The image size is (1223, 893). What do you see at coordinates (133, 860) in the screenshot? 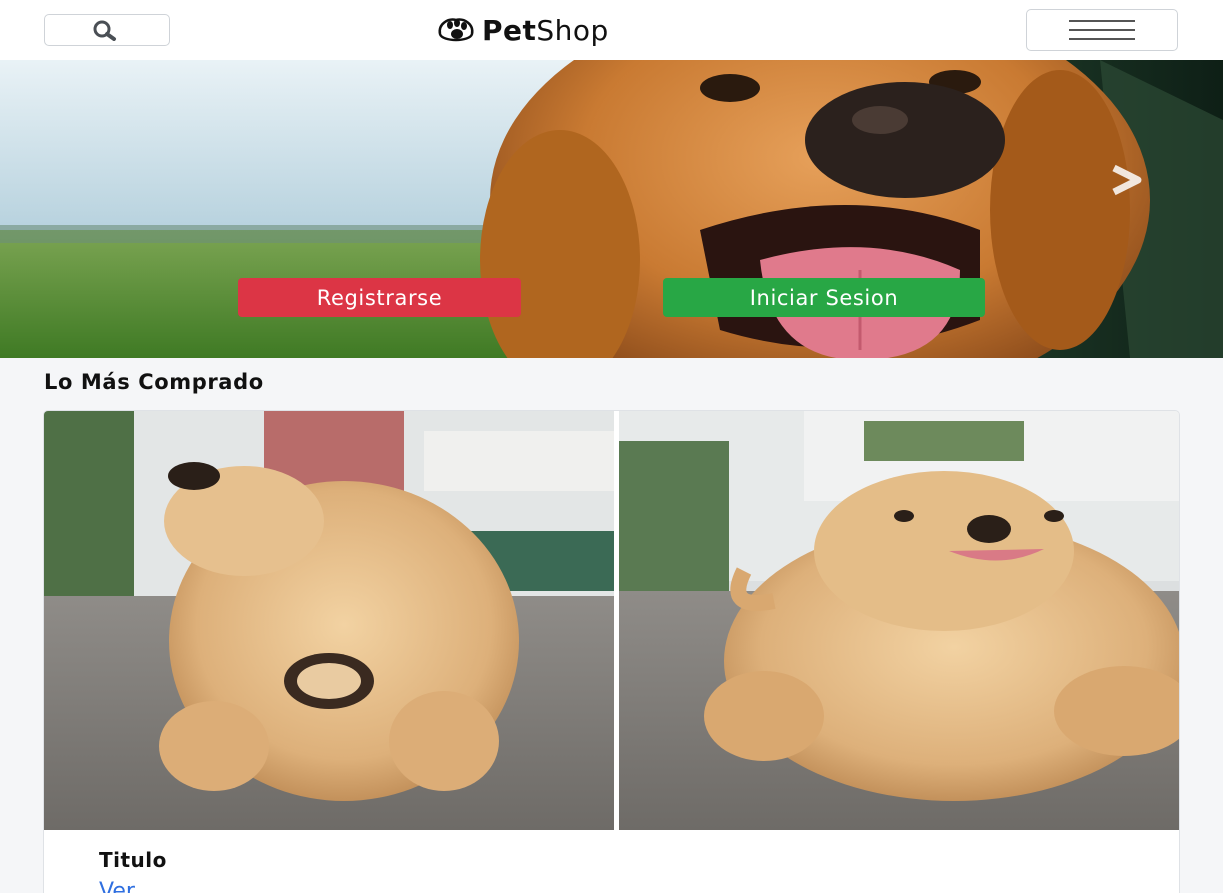
I see `card-title: Titulo` at bounding box center [133, 860].